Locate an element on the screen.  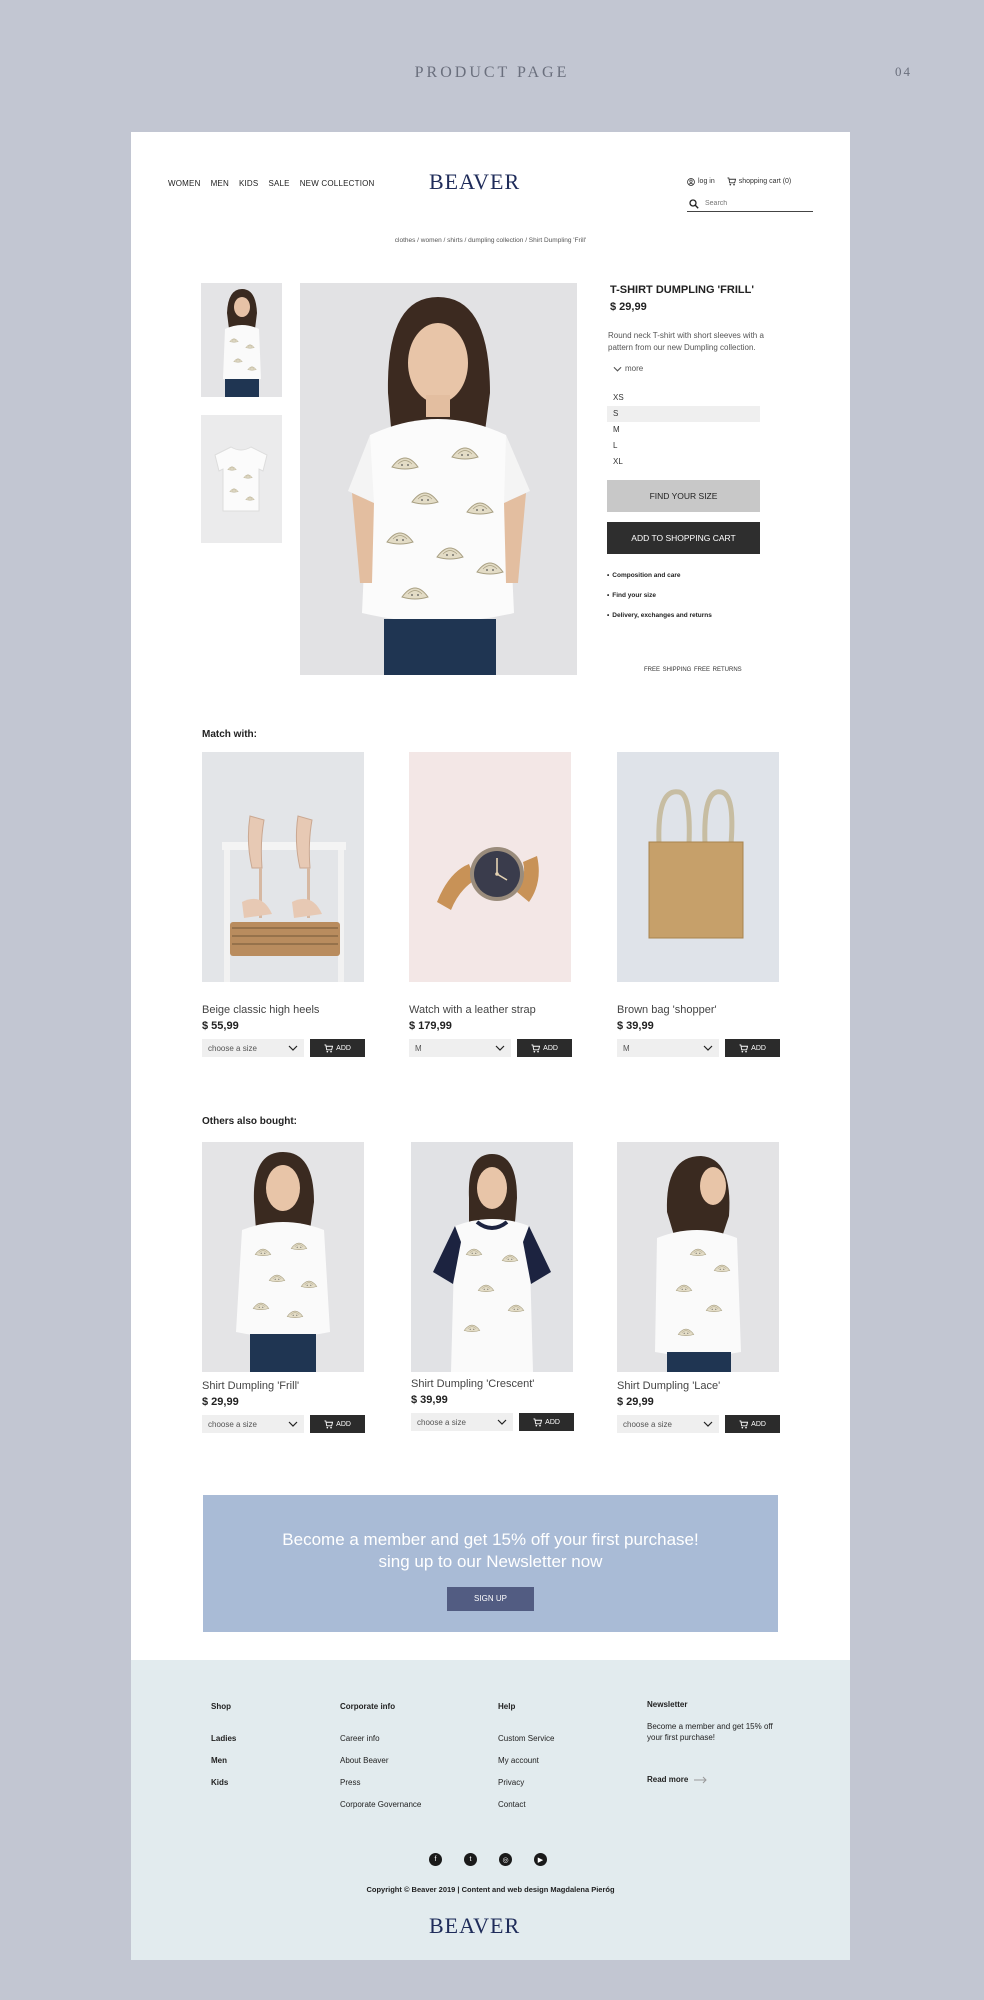
facebook-icon: f is located at coordinates (435, 1859).